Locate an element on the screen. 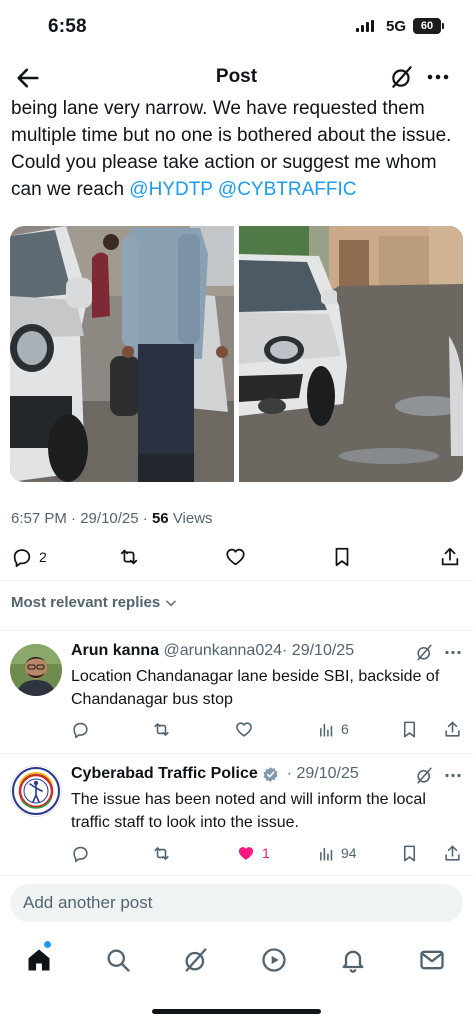 Image resolution: width=473 pixels, height=1024 pixels. reply-header: Arun kanna @arunkanna024· 29/10/25 is located at coordinates (212, 651).